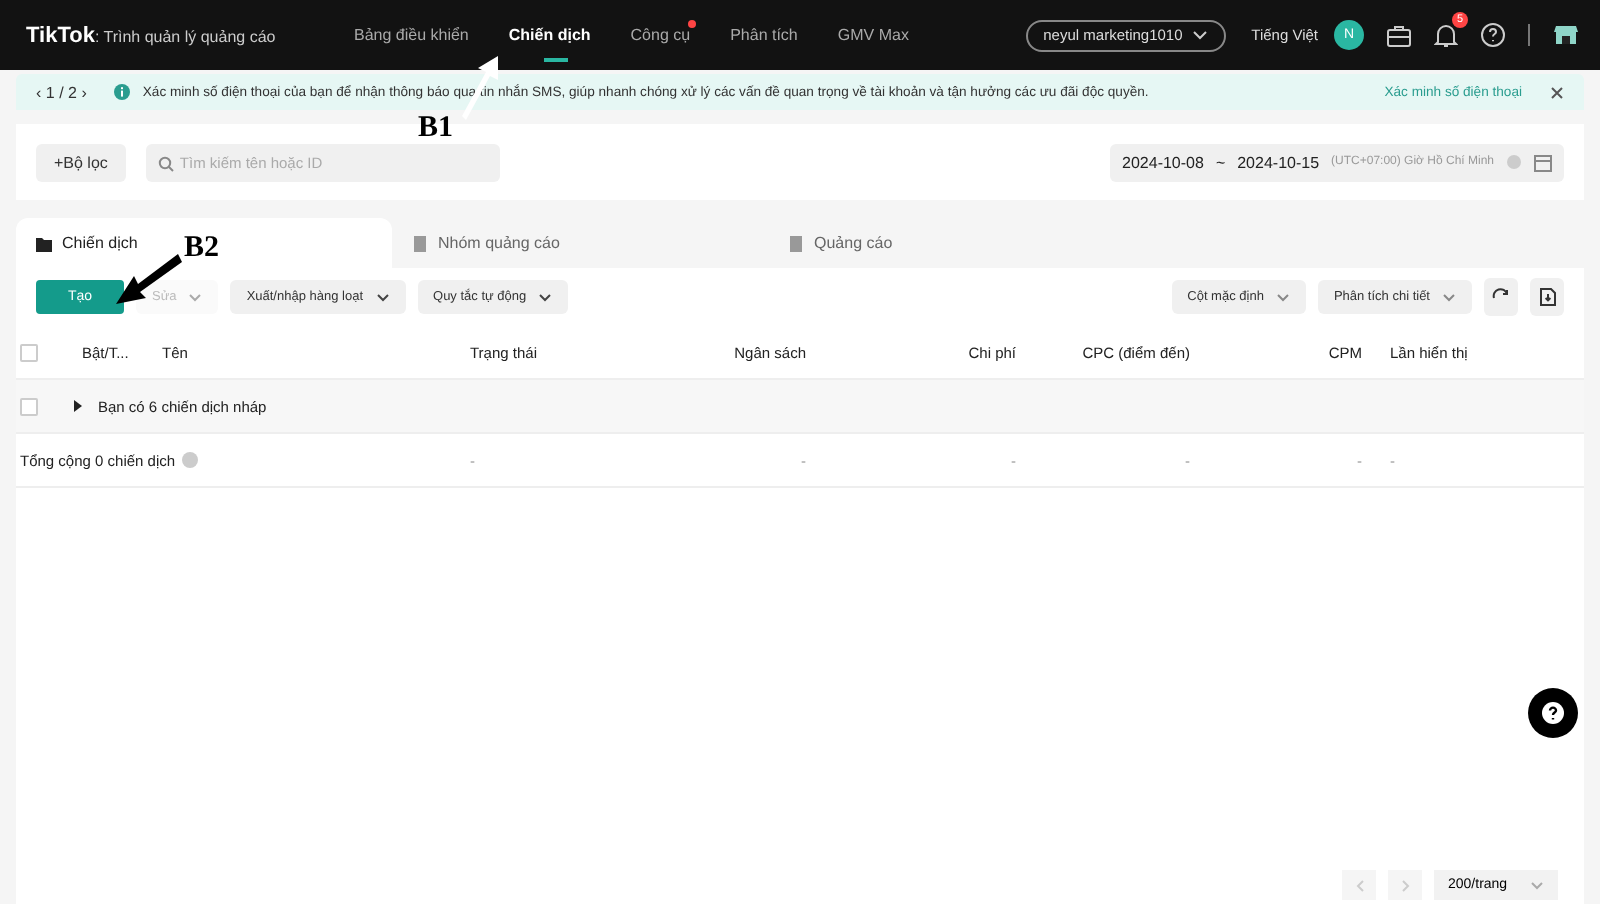 The height and width of the screenshot is (904, 1600). I want to click on previous-button: ‹, so click(39, 92).